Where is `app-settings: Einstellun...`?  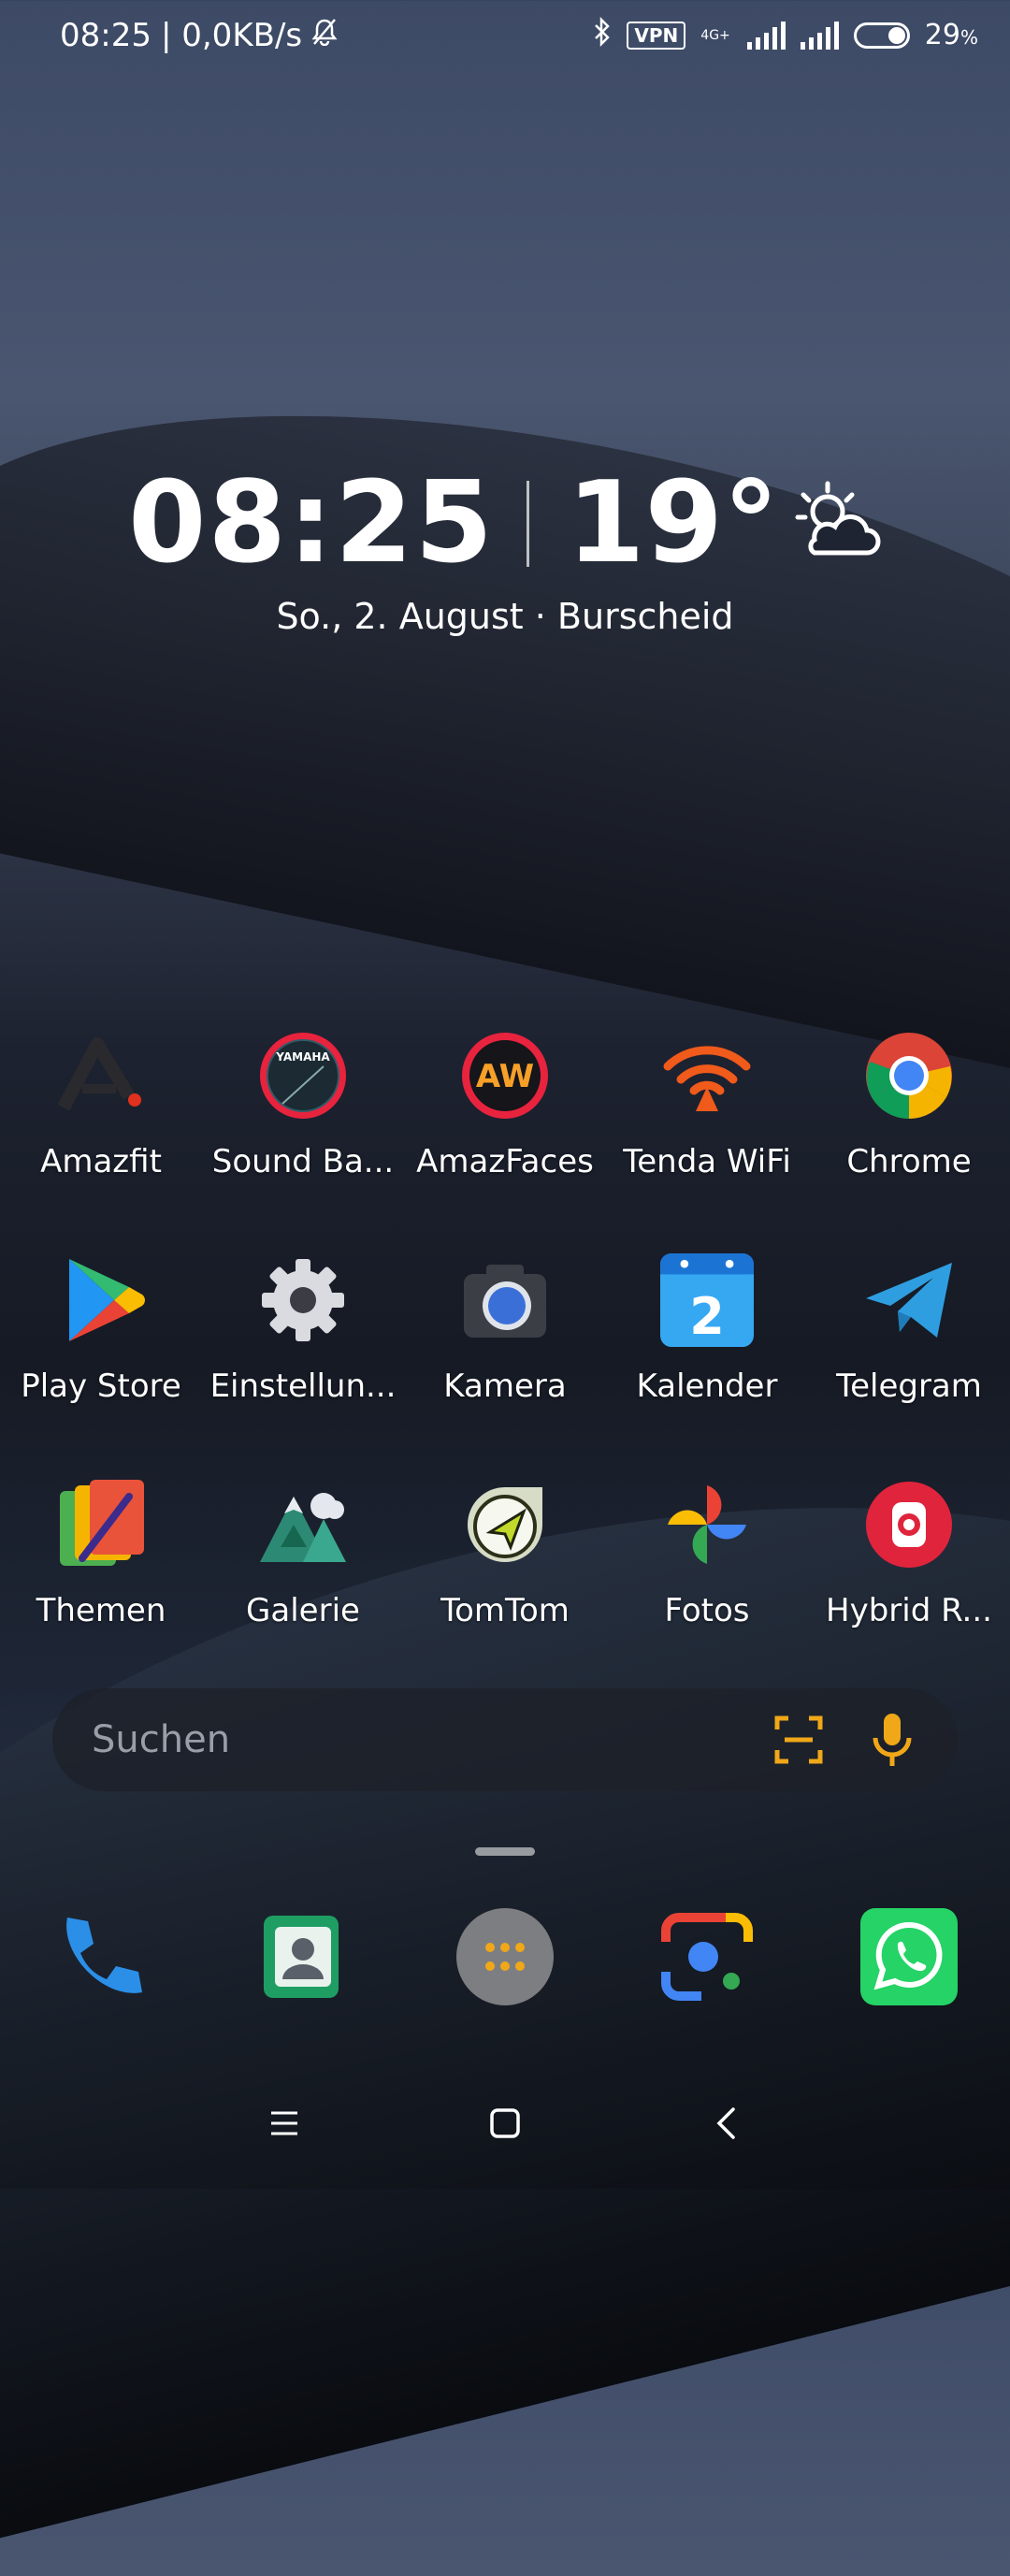
app-settings: Einstellun... is located at coordinates (303, 1365).